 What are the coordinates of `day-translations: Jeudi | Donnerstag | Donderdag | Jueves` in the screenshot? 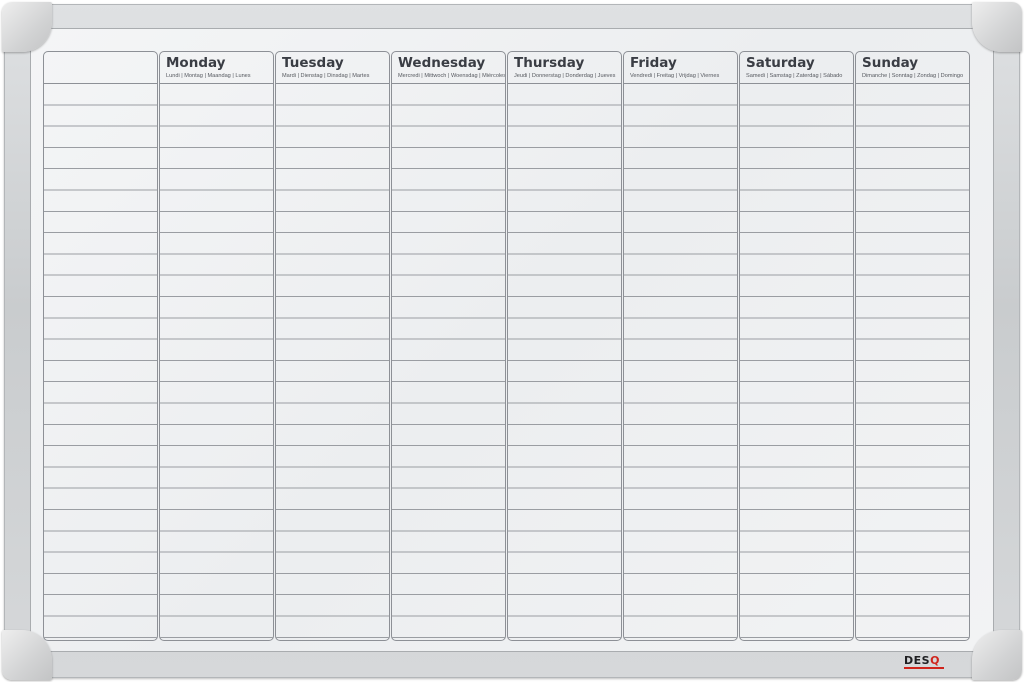 It's located at (565, 76).